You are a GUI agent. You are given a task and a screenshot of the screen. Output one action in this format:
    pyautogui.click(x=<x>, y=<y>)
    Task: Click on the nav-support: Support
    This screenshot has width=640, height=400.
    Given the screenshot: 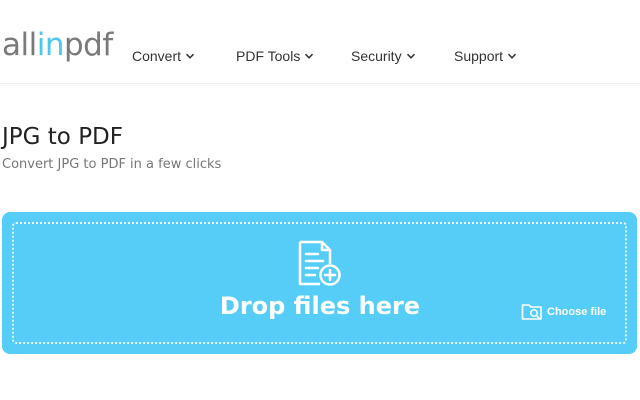 What is the action you would take?
    pyautogui.click(x=485, y=56)
    